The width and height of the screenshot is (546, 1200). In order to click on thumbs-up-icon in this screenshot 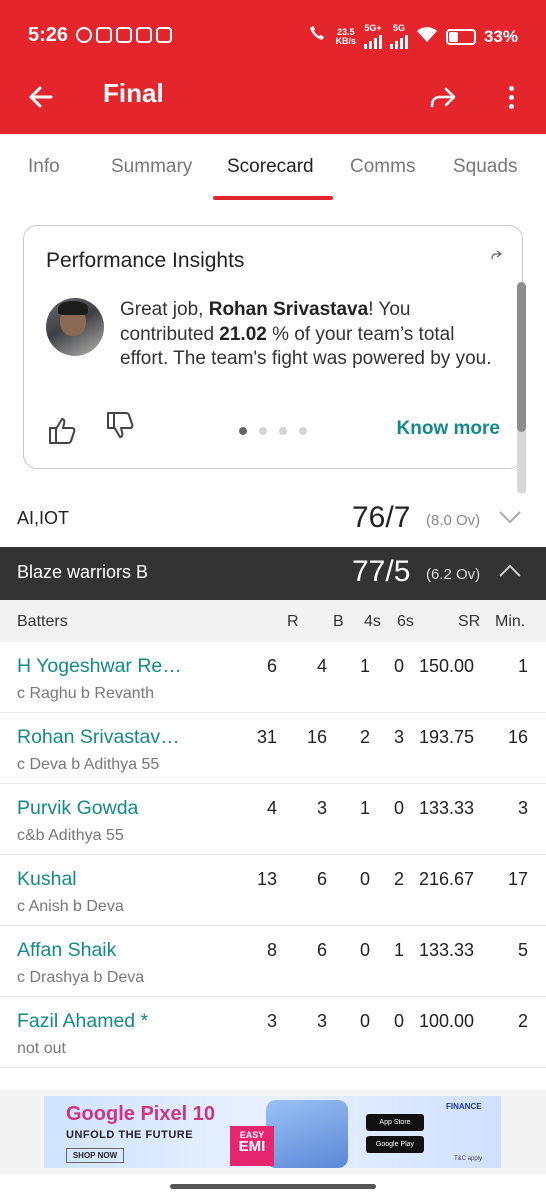, I will do `click(62, 430)`.